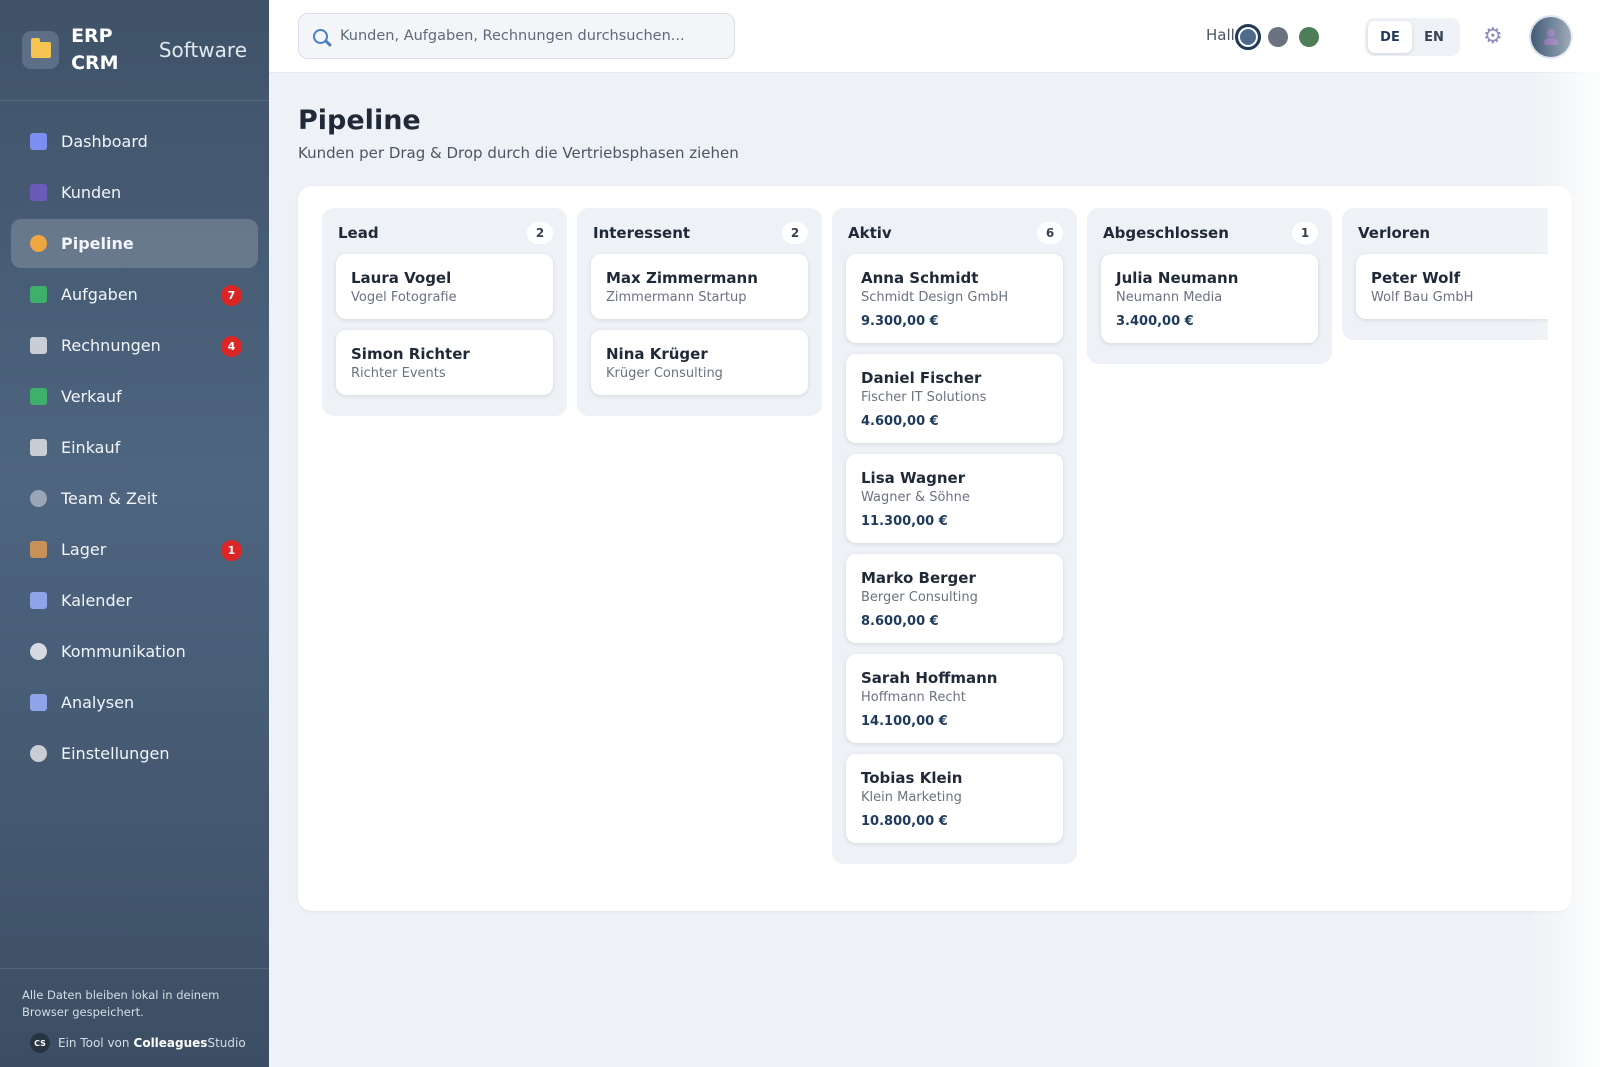  Describe the element at coordinates (134, 345) in the screenshot. I see `sidebar-item-rechnungen: Rechnungen 4` at that location.